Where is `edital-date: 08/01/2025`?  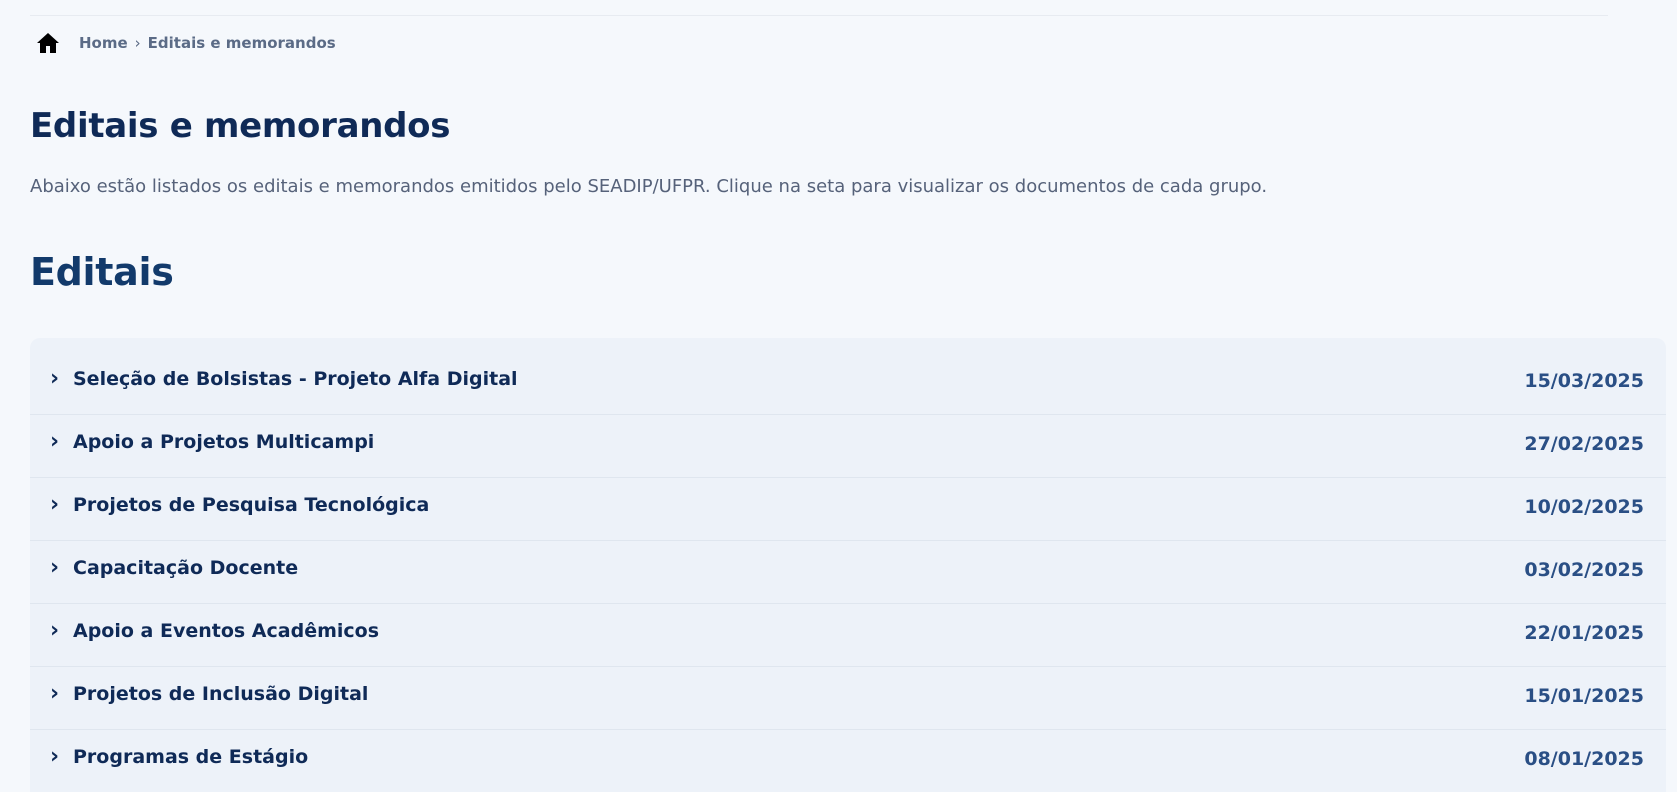
edital-date: 08/01/2025 is located at coordinates (1584, 759).